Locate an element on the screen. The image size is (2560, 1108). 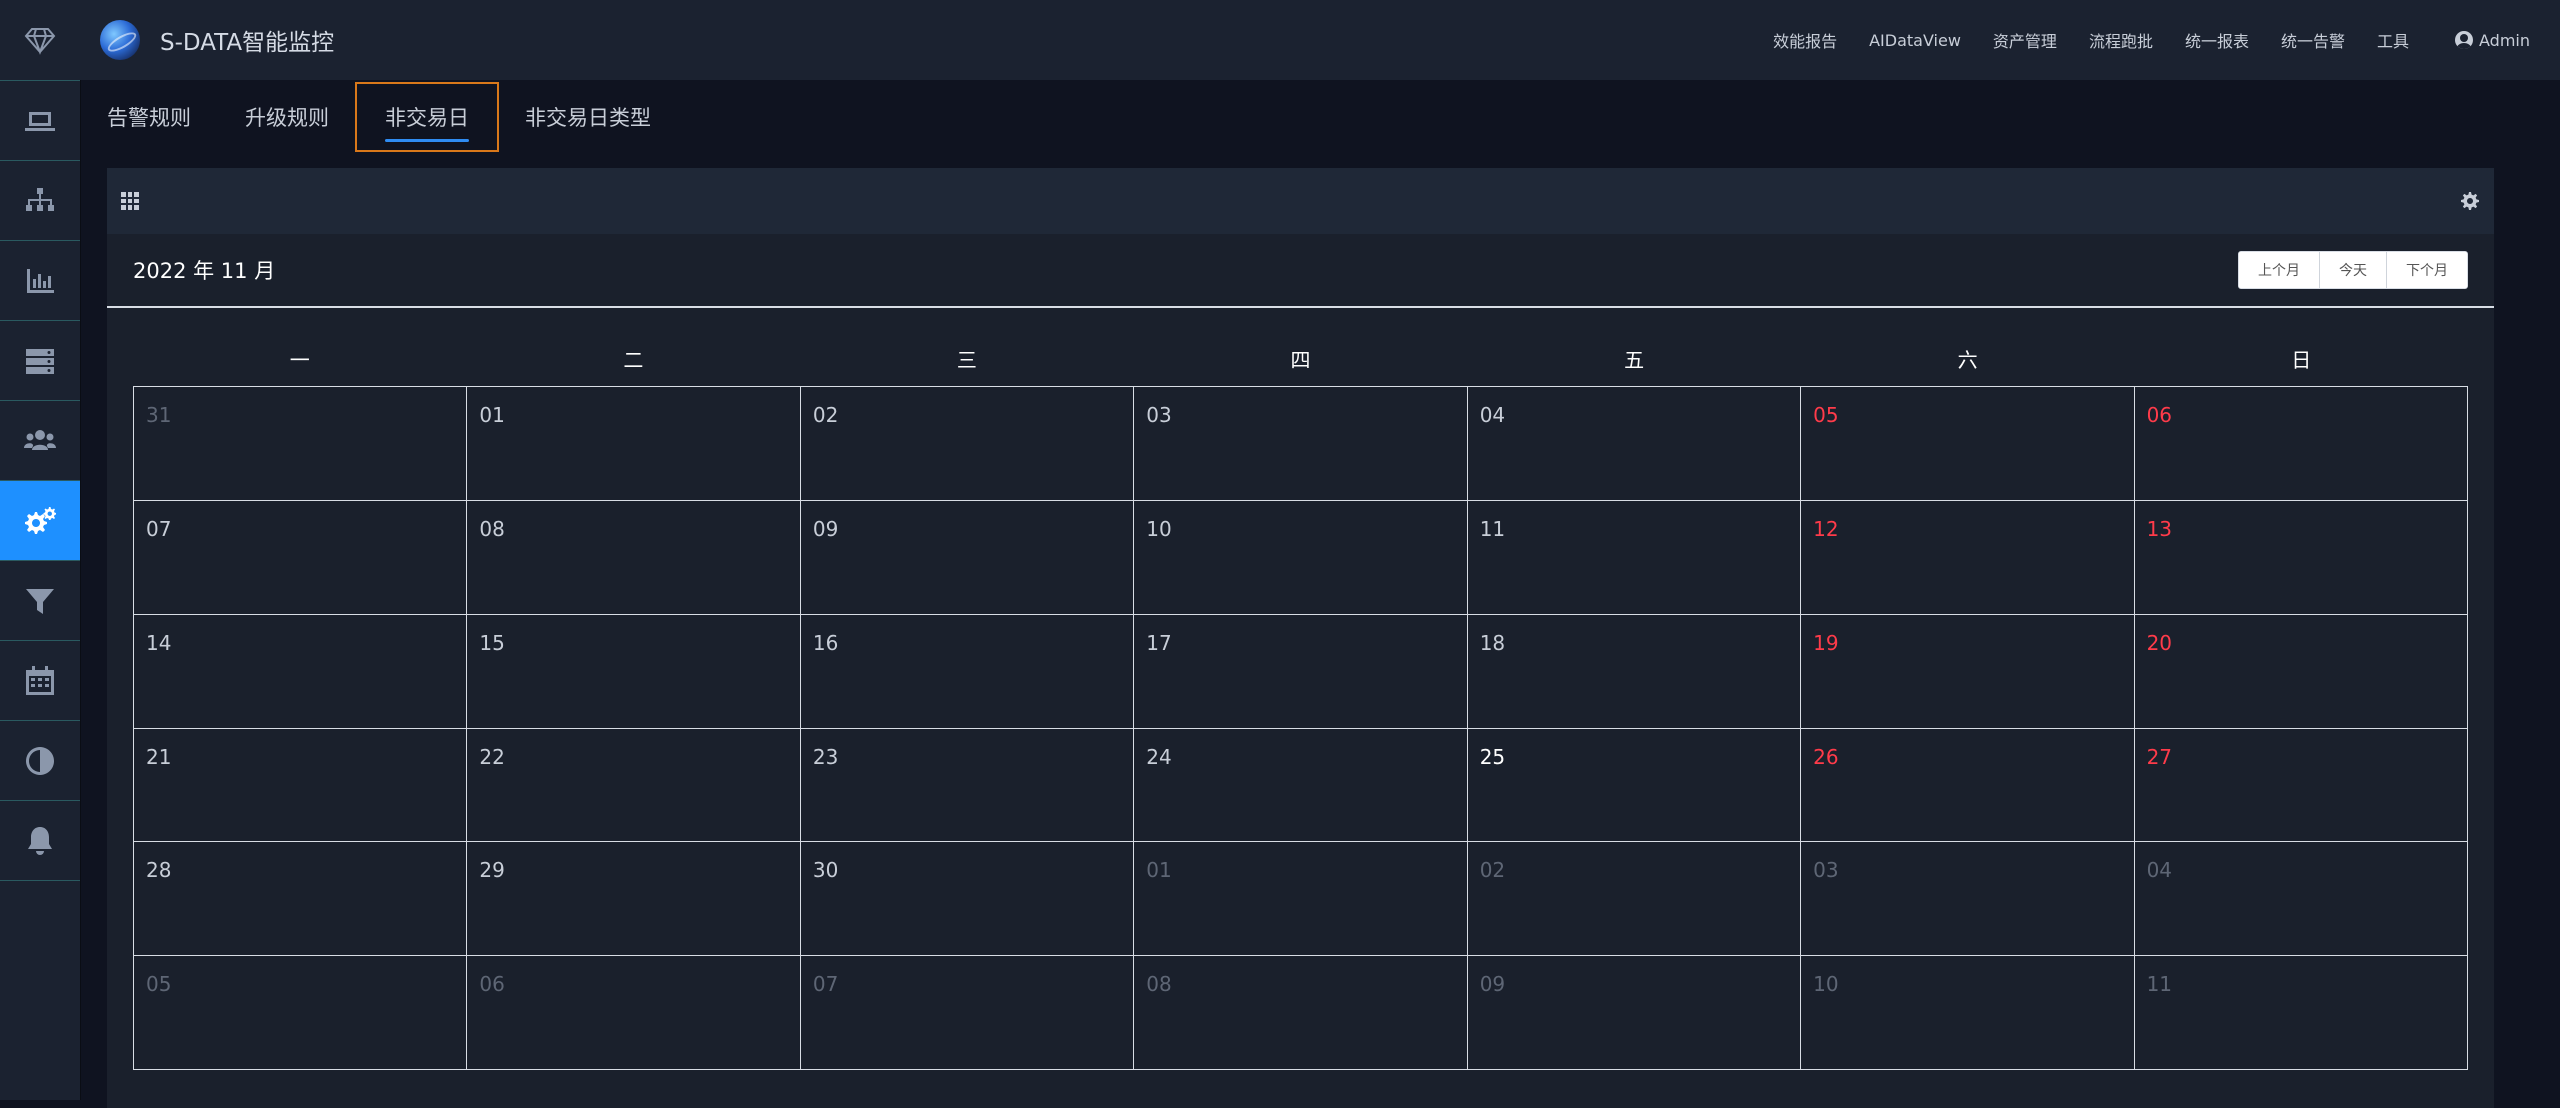
tab-alert-rules: 告警规则 is located at coordinates (149, 117).